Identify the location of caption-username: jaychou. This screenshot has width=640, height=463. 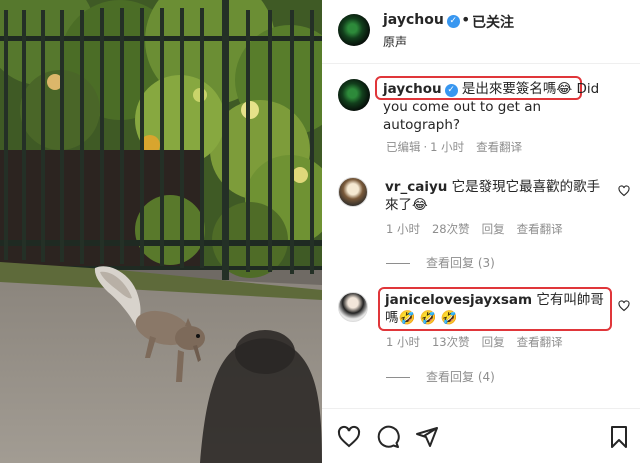
(412, 89).